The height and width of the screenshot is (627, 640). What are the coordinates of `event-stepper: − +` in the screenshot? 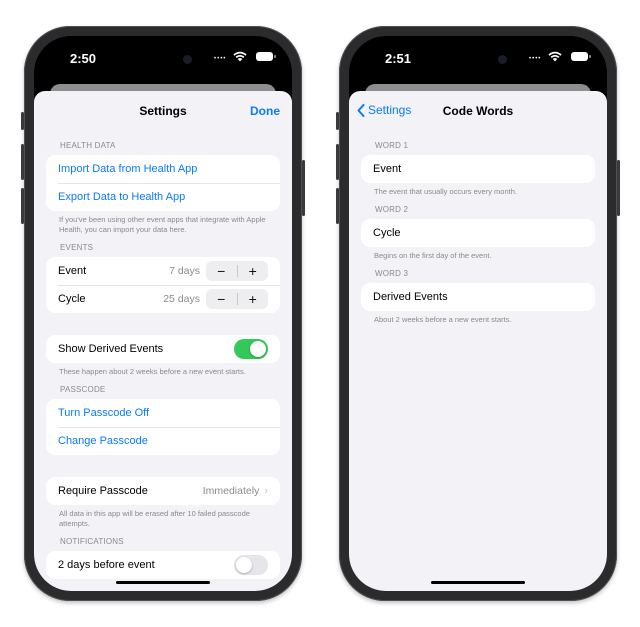 It's located at (237, 271).